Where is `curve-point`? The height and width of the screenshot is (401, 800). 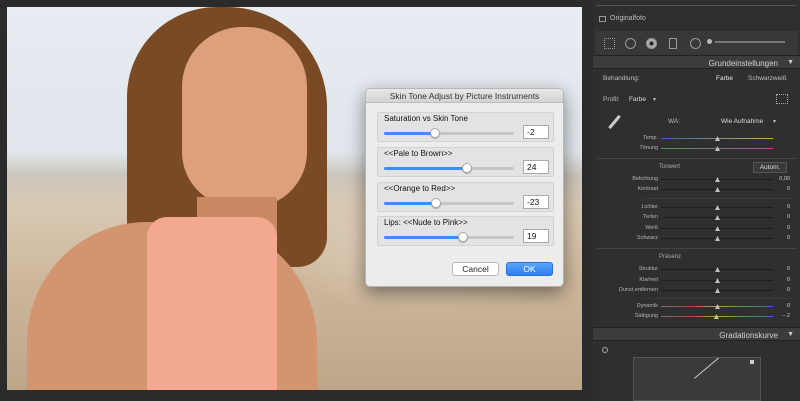 curve-point is located at coordinates (752, 362).